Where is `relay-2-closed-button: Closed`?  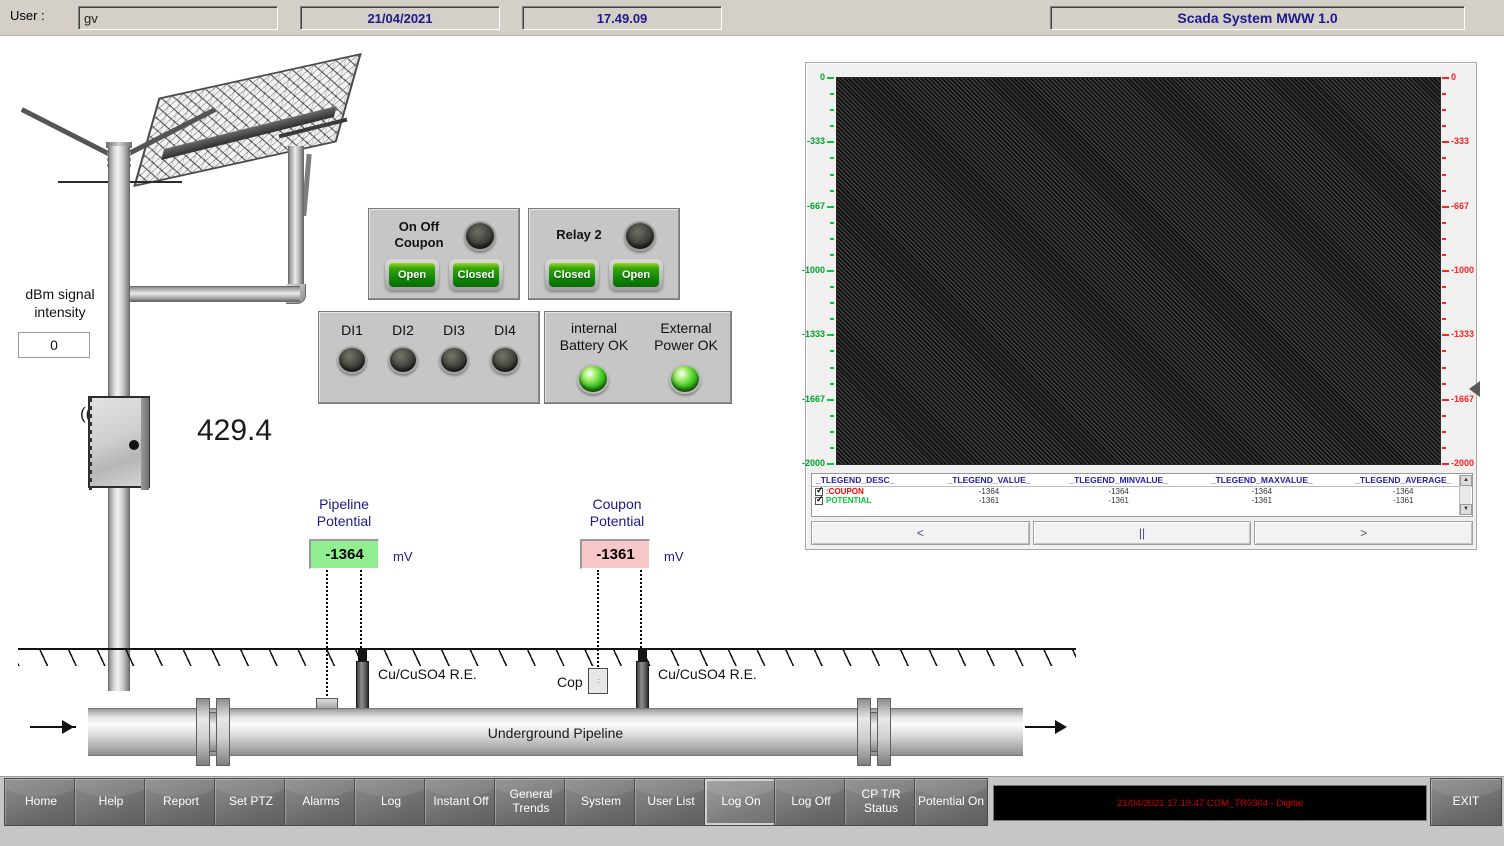
relay-2-closed-button: Closed is located at coordinates (572, 275).